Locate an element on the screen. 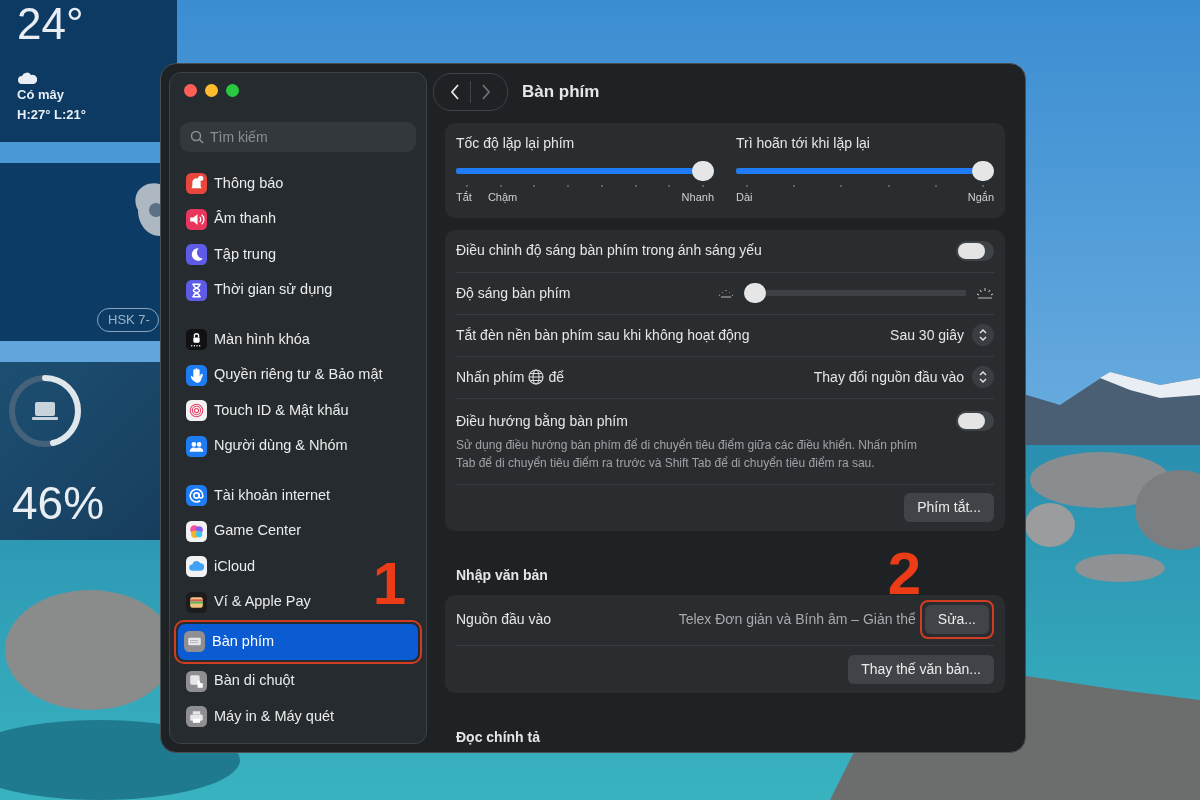 The width and height of the screenshot is (1200, 800). sidebar-item: Bàn di chuột is located at coordinates (240, 681).